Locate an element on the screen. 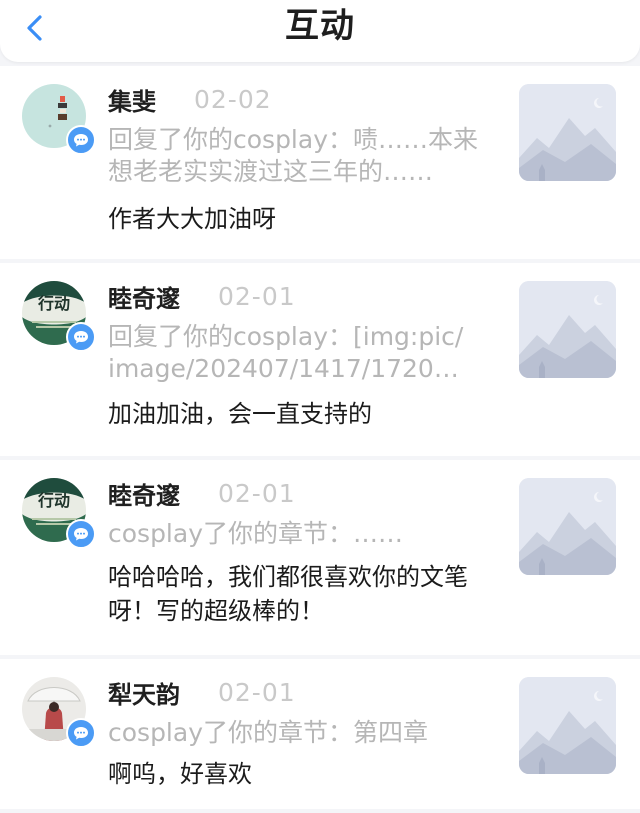 The width and height of the screenshot is (640, 813). comment-line: 哈哈哈哈，我们都很喜欢你的文笔 is located at coordinates (288, 577).